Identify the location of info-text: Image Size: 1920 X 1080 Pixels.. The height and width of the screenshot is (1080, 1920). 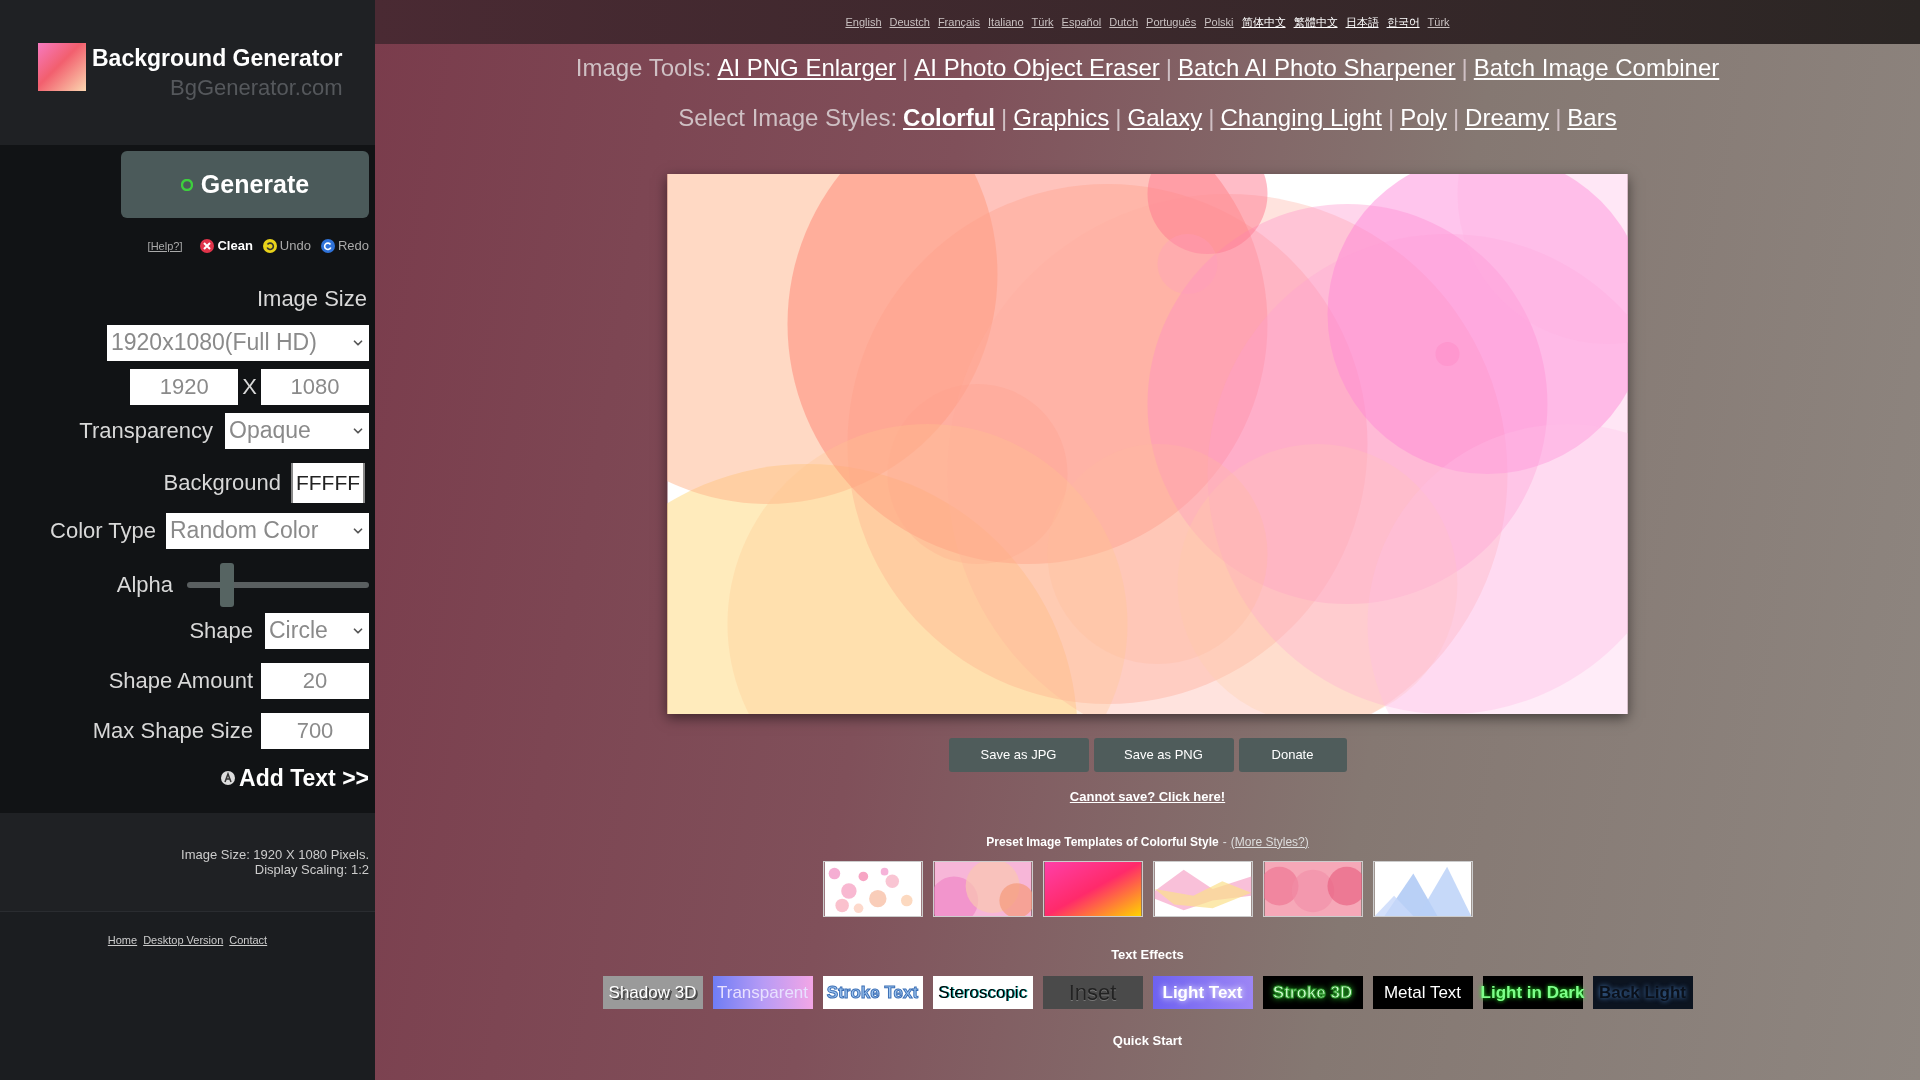
(275, 854).